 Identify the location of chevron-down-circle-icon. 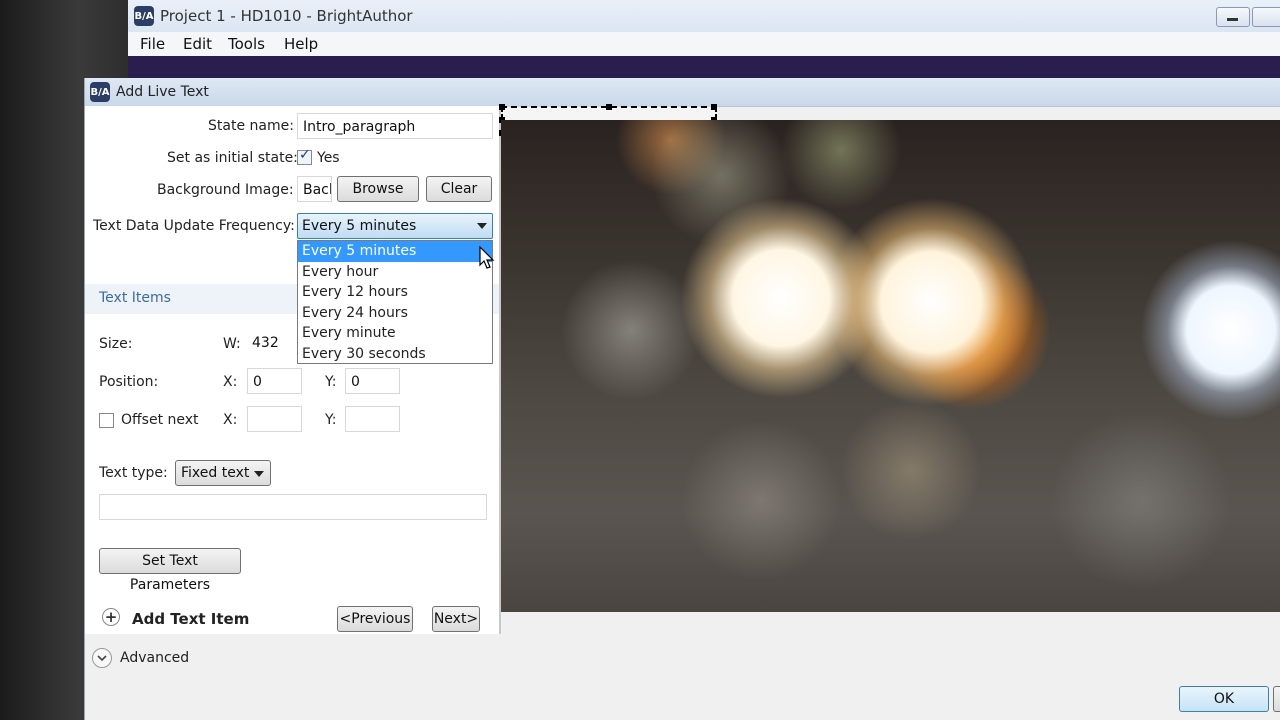
(102, 658).